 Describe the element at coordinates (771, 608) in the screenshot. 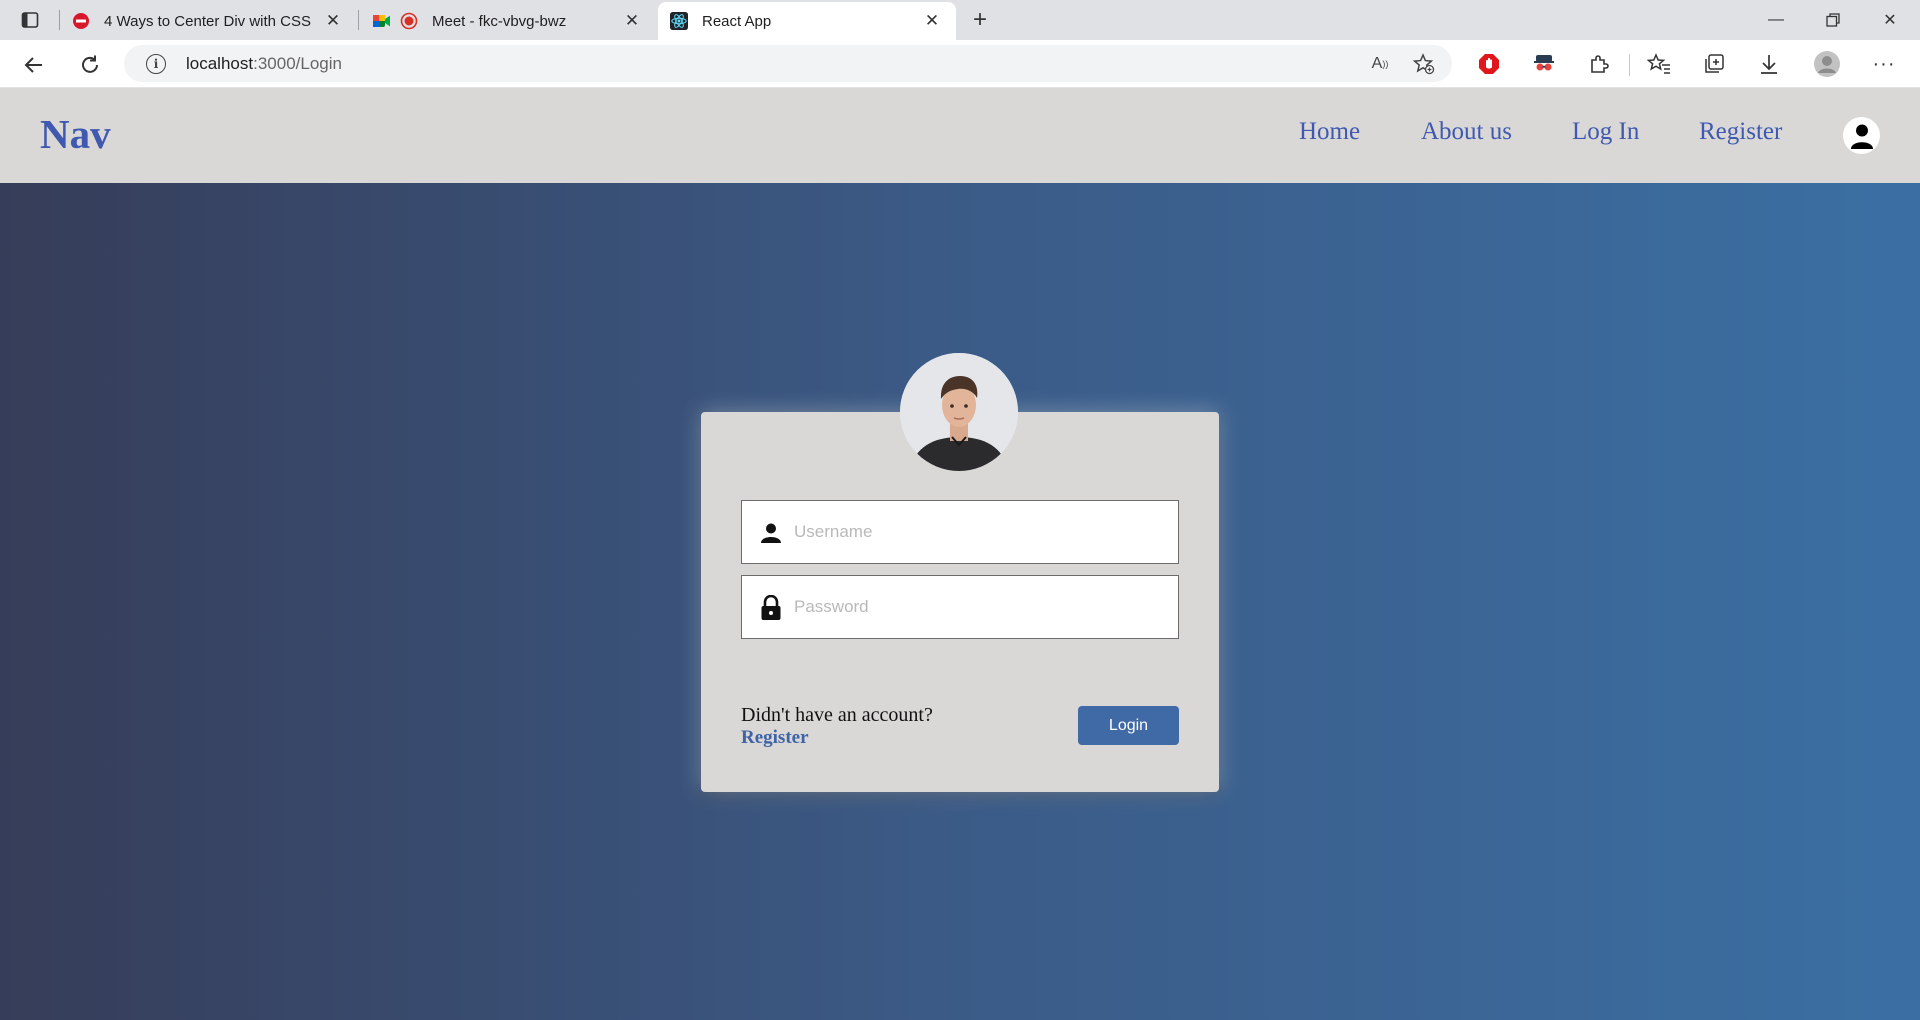

I see `lock-icon` at that location.